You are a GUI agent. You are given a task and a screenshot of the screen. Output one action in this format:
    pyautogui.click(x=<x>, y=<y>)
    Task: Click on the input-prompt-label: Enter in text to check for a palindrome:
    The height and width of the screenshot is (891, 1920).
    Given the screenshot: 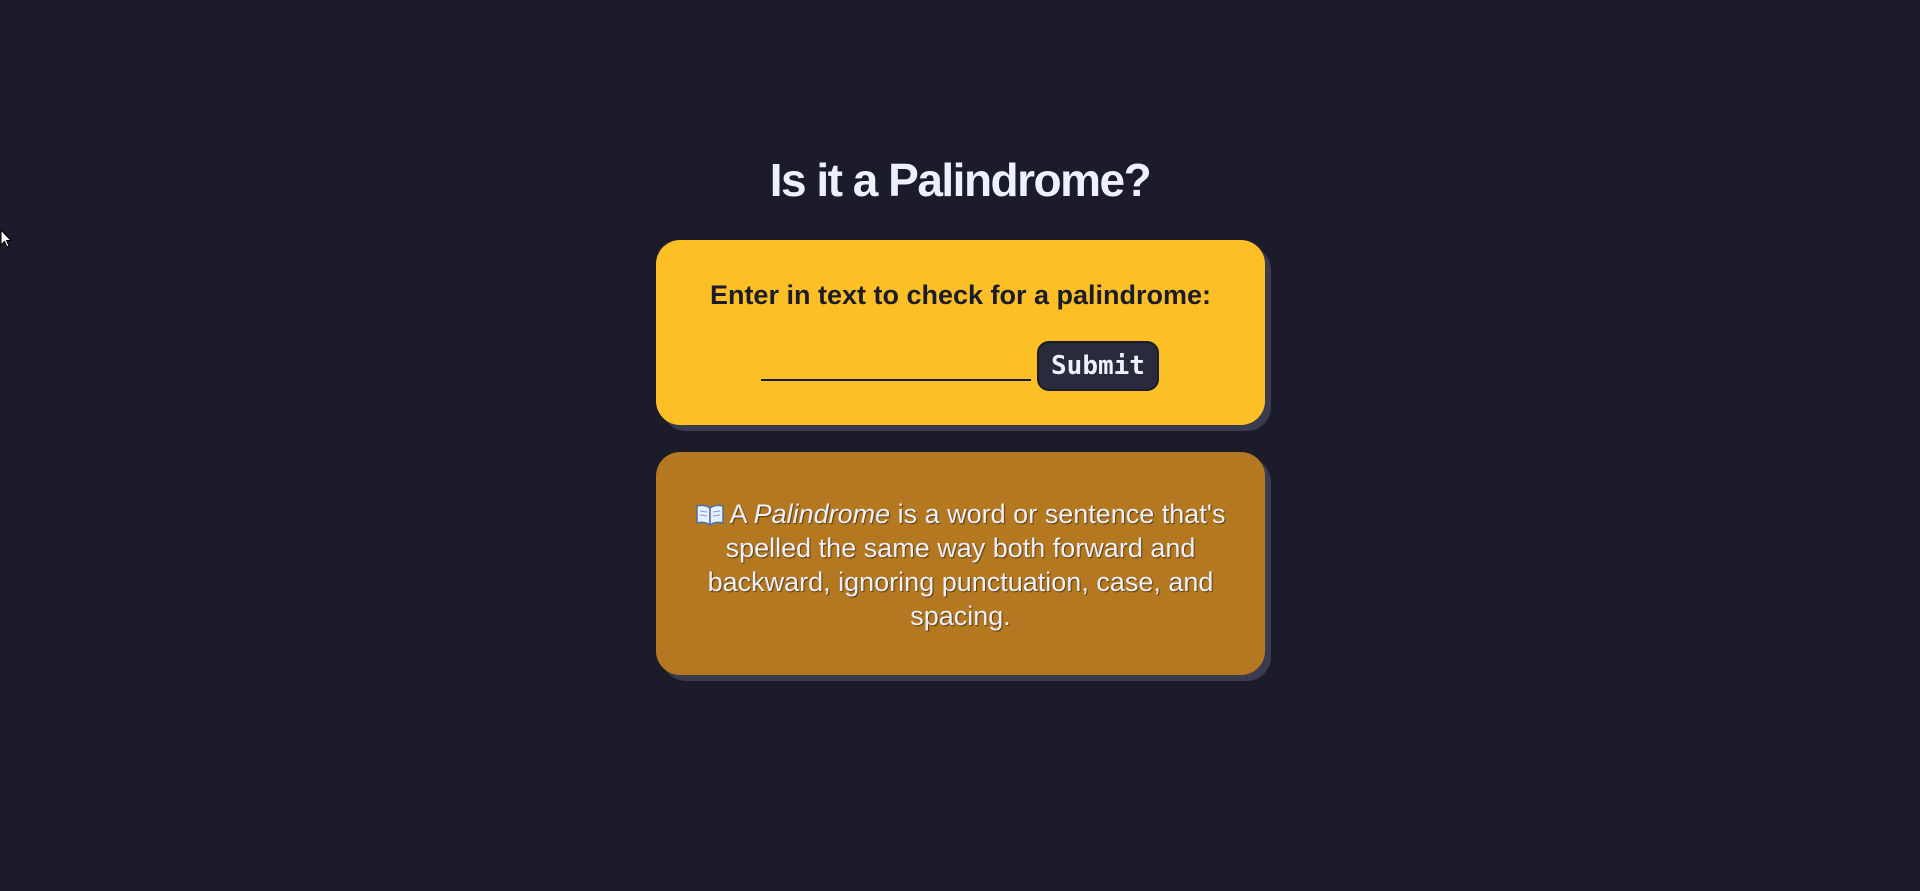 What is the action you would take?
    pyautogui.click(x=960, y=295)
    